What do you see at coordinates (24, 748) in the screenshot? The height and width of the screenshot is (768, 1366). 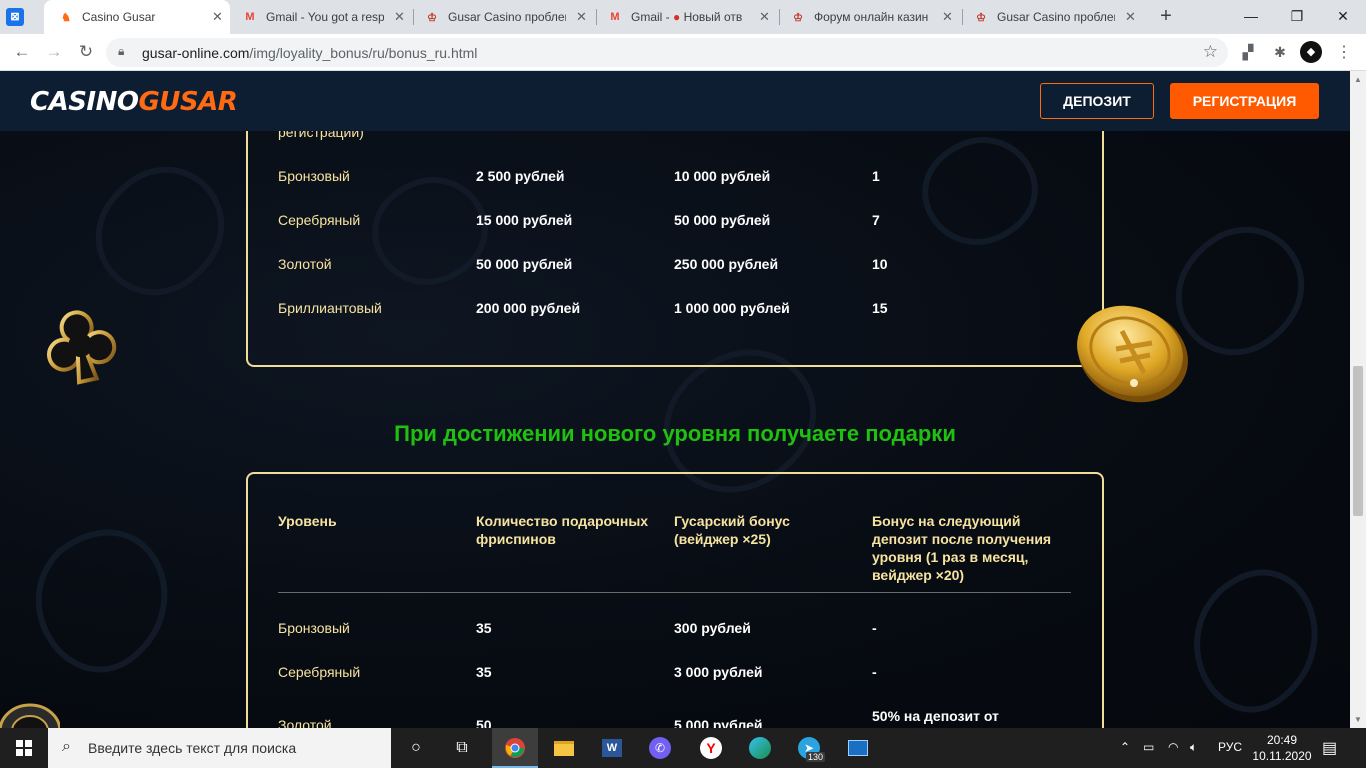 I see `windows-start-icon` at bounding box center [24, 748].